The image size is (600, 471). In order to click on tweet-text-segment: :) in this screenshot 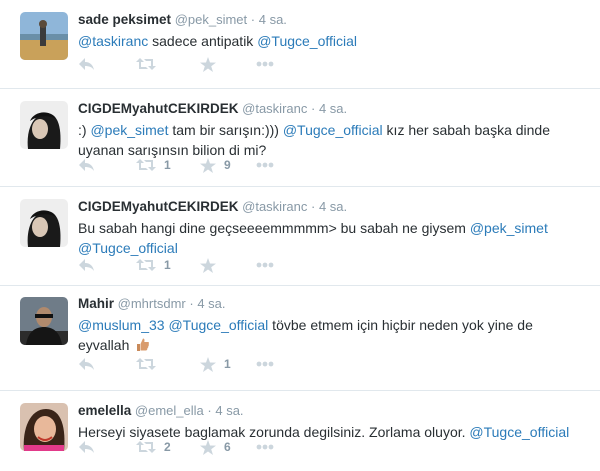, I will do `click(84, 130)`.